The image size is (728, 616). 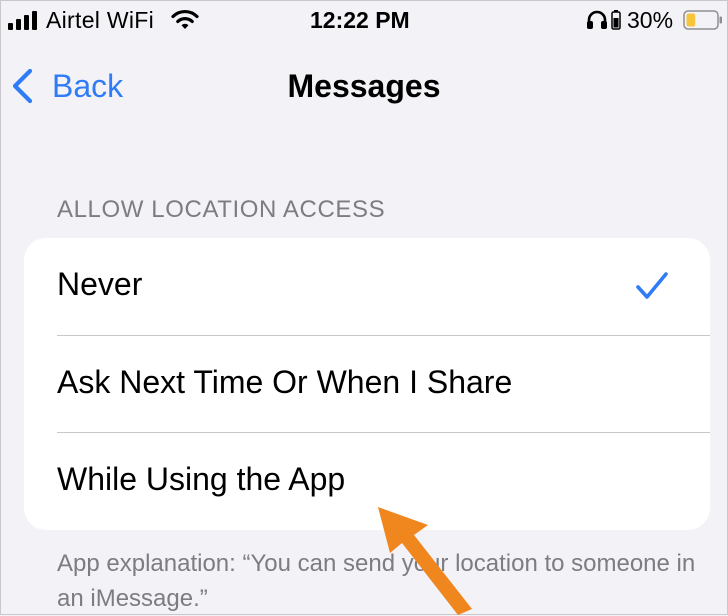 What do you see at coordinates (597, 19) in the screenshot?
I see `headphones-icon` at bounding box center [597, 19].